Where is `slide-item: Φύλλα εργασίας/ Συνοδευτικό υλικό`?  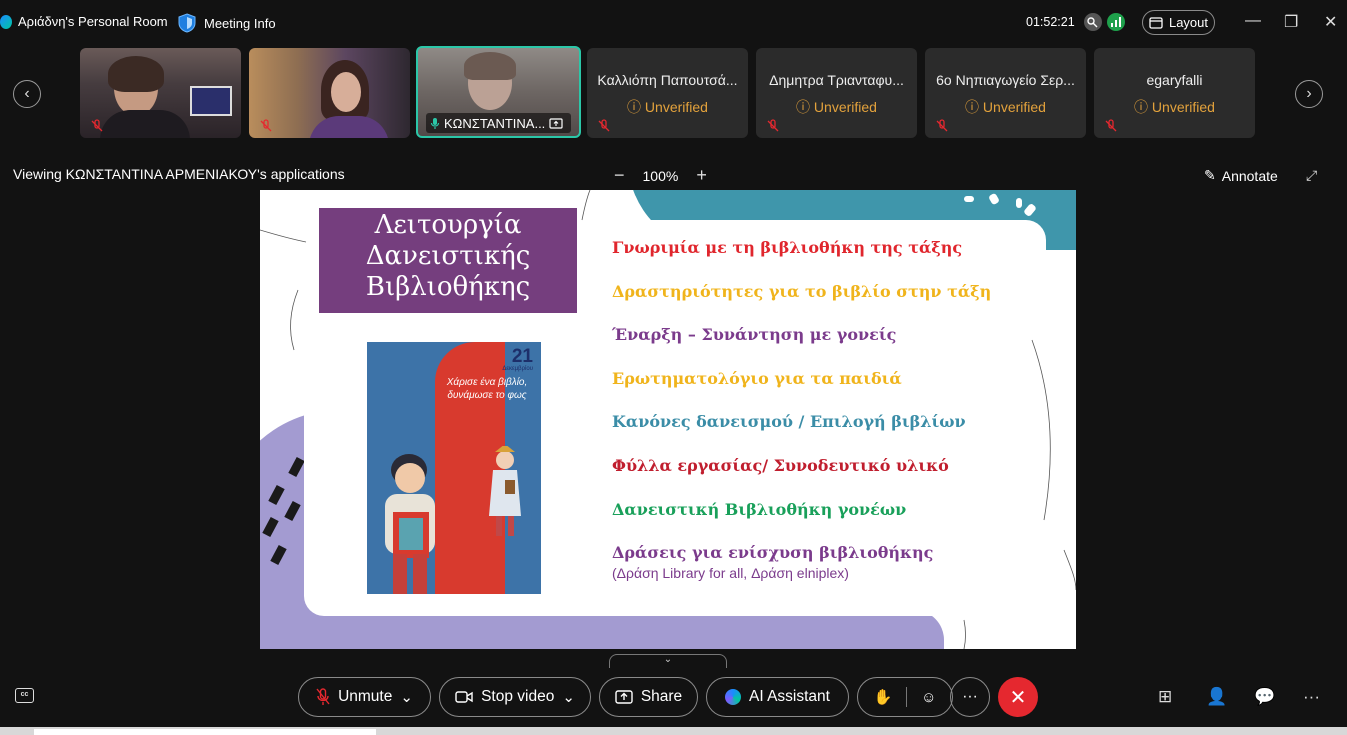 slide-item: Φύλλα εργασίας/ Συνοδευτικό υλικό is located at coordinates (780, 465).